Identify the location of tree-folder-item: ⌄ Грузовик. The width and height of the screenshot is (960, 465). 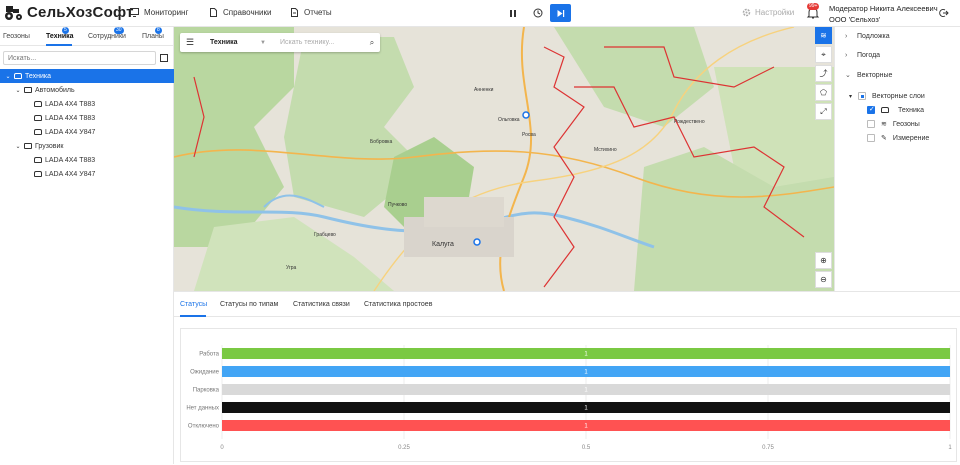
(87, 146).